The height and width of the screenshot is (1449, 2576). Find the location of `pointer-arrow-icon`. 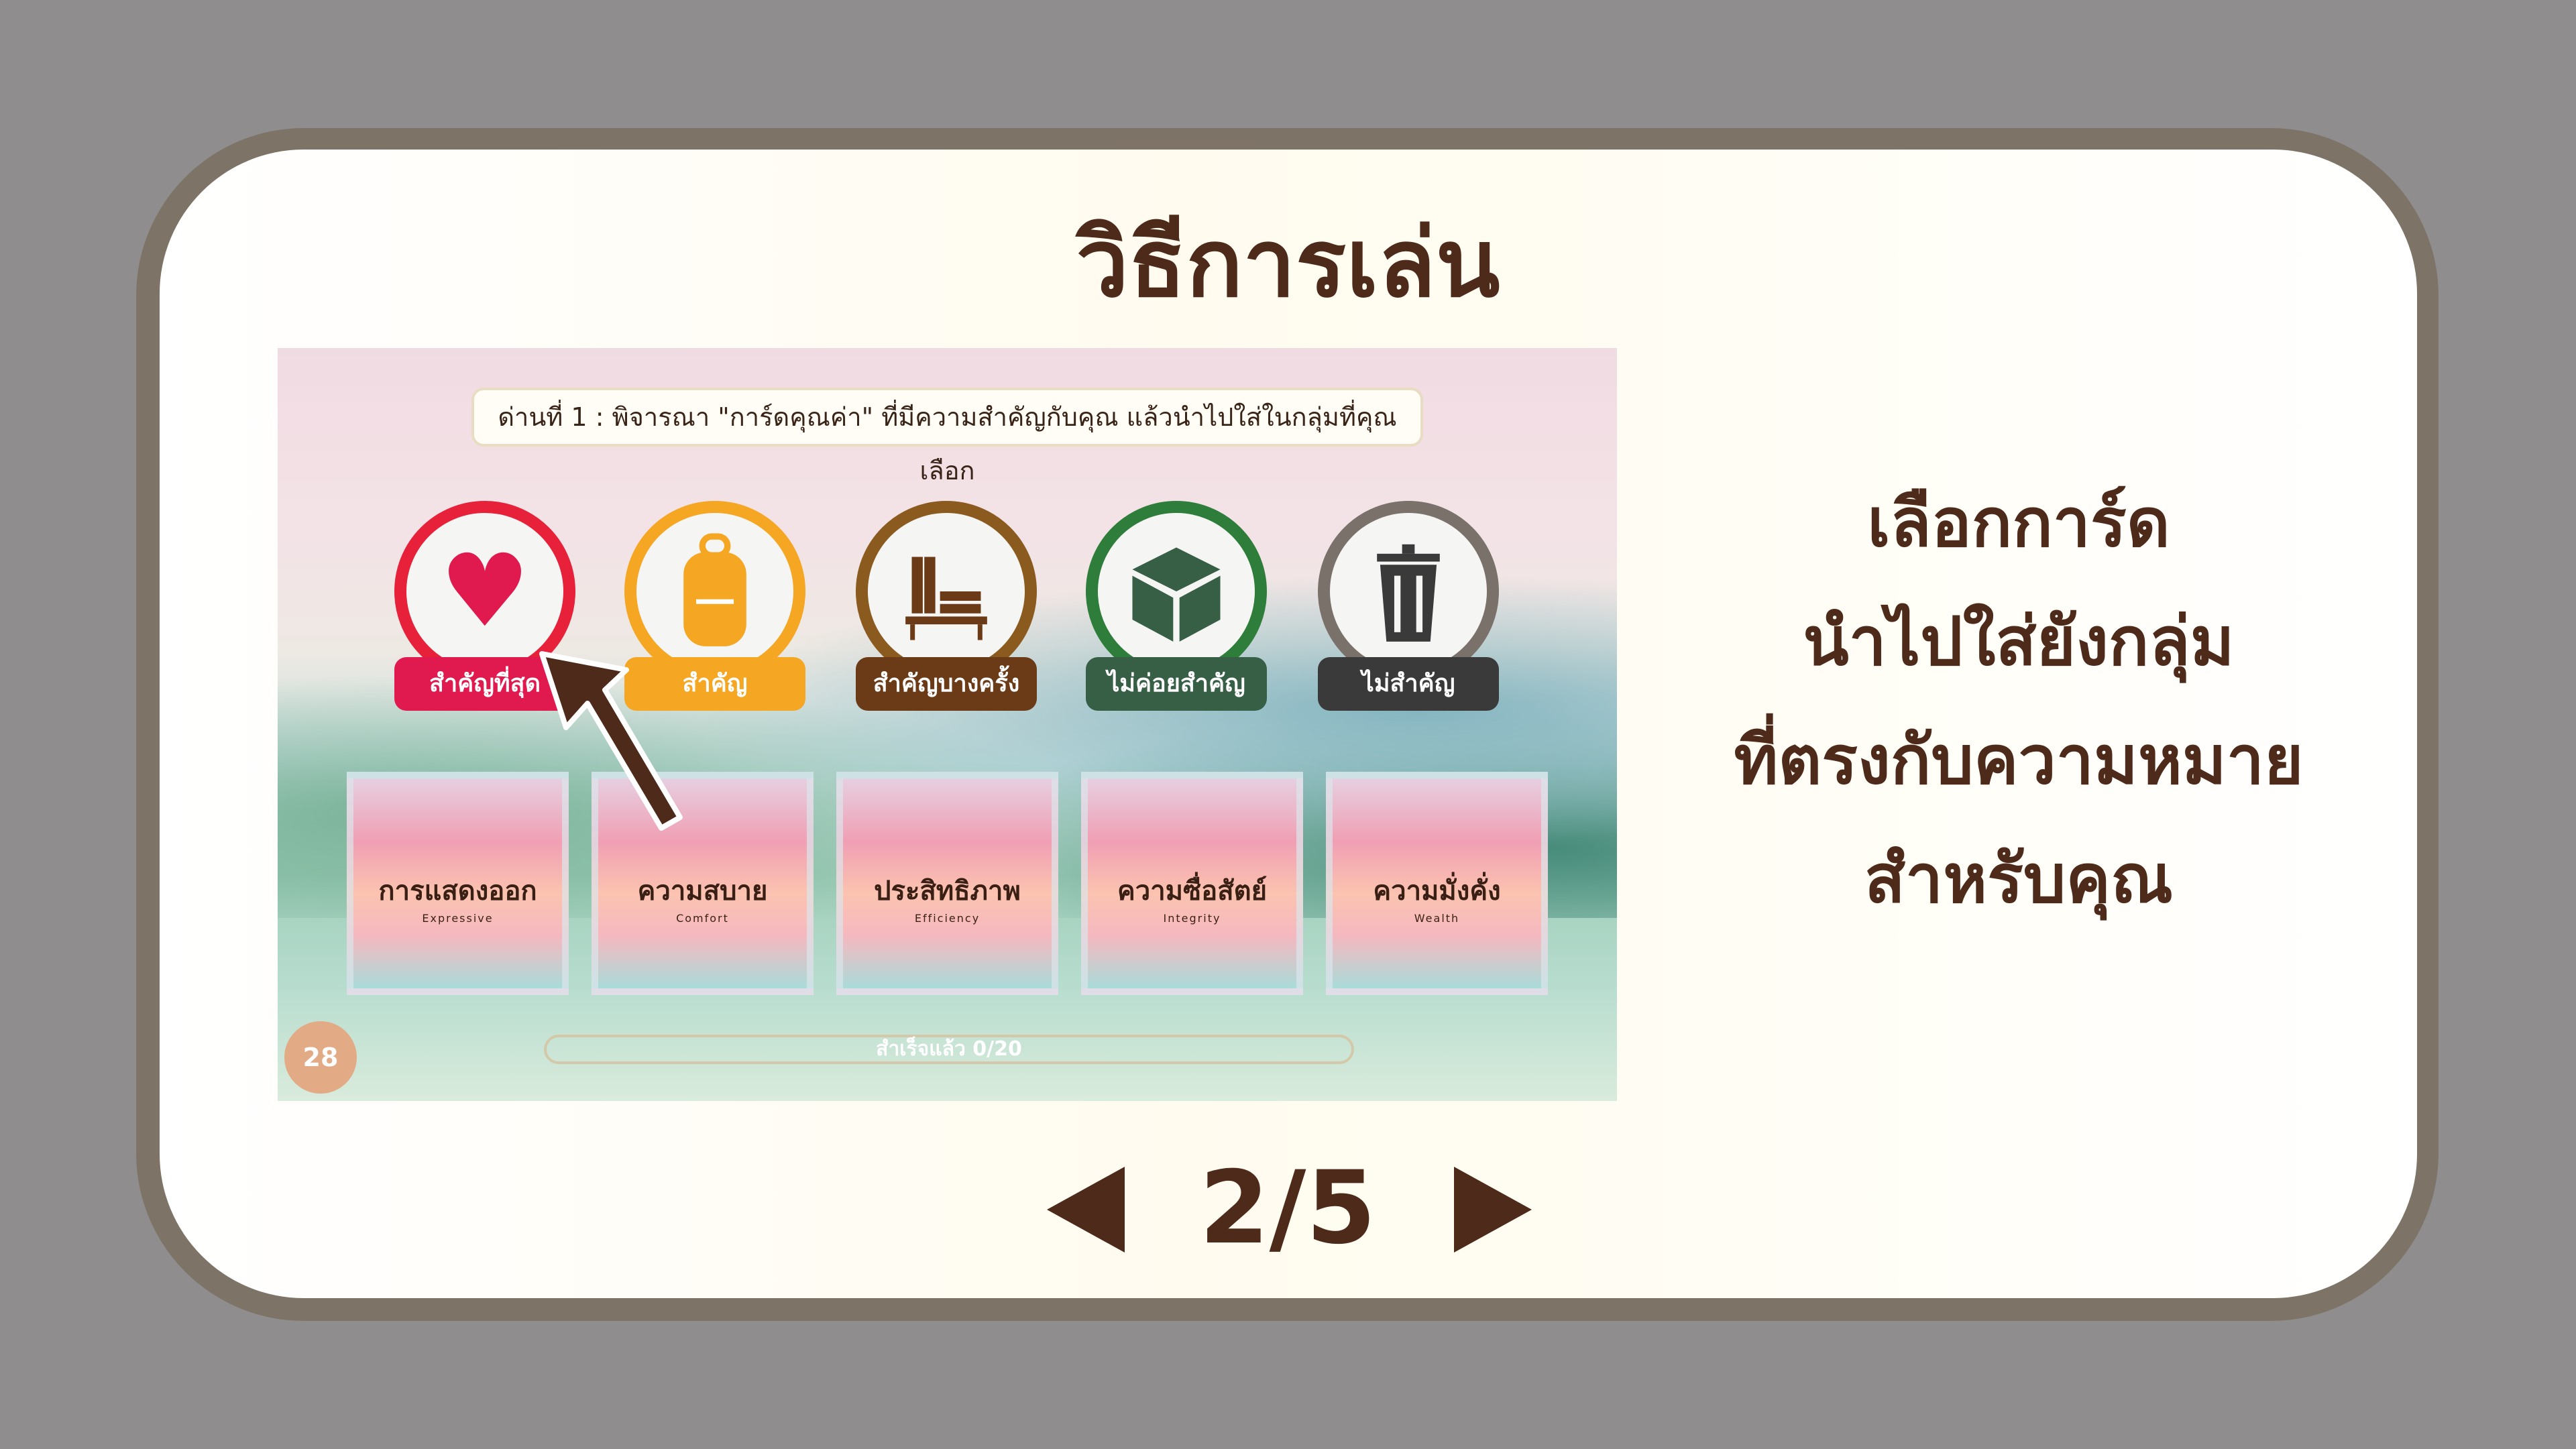

pointer-arrow-icon is located at coordinates (611, 741).